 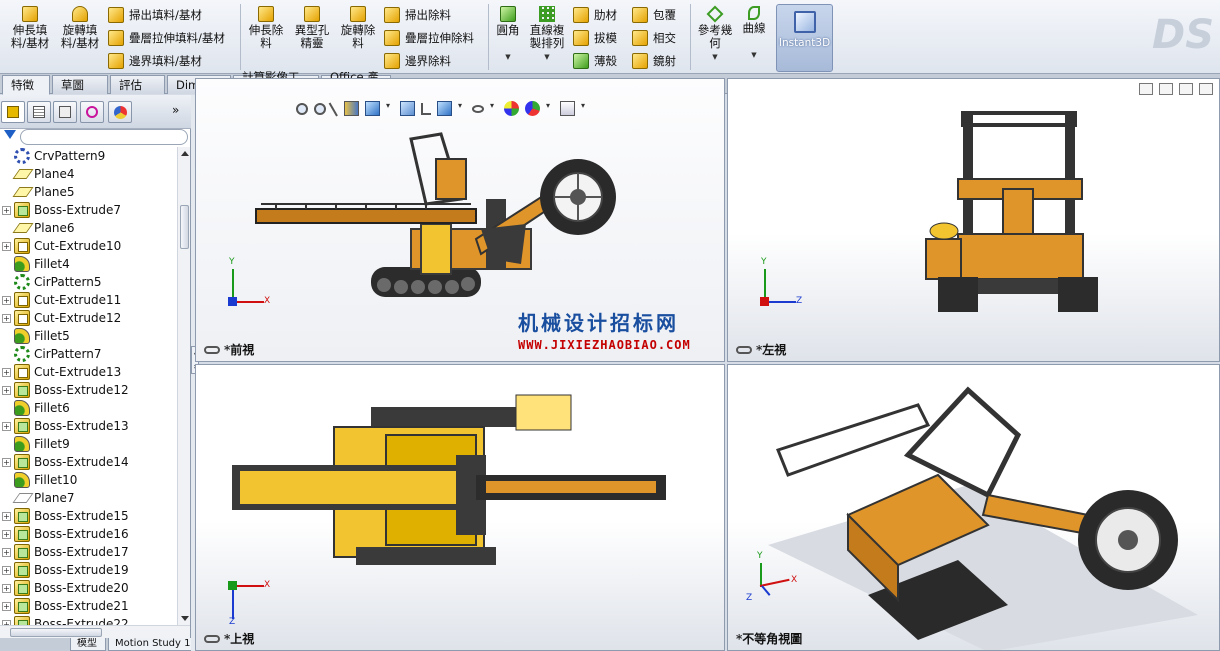 I want to click on tree-item: Plane4, so click(x=88, y=174).